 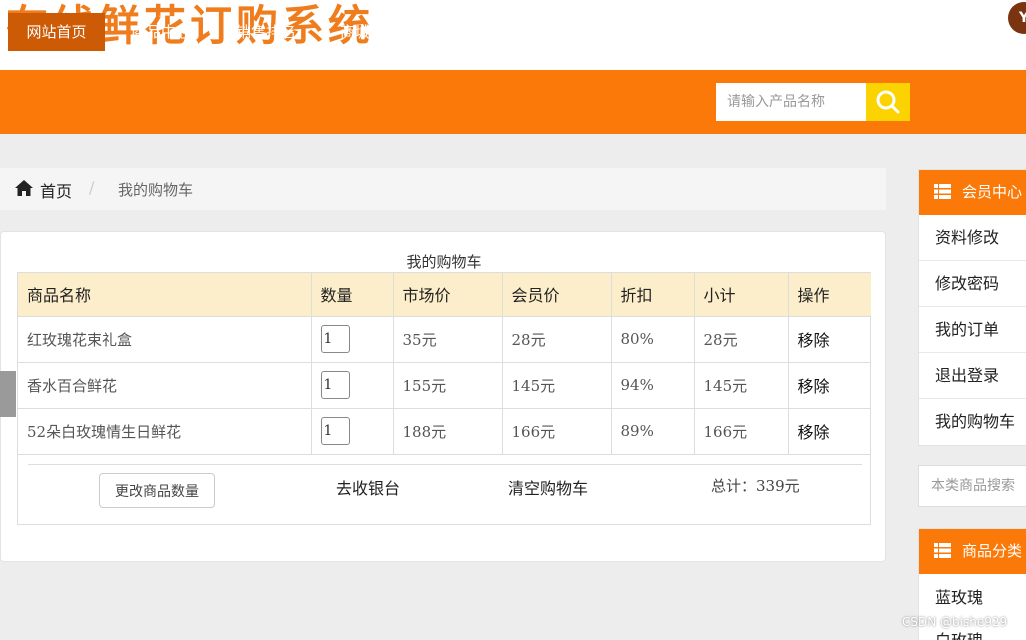 I want to click on cell-discount: 89%, so click(x=652, y=431).